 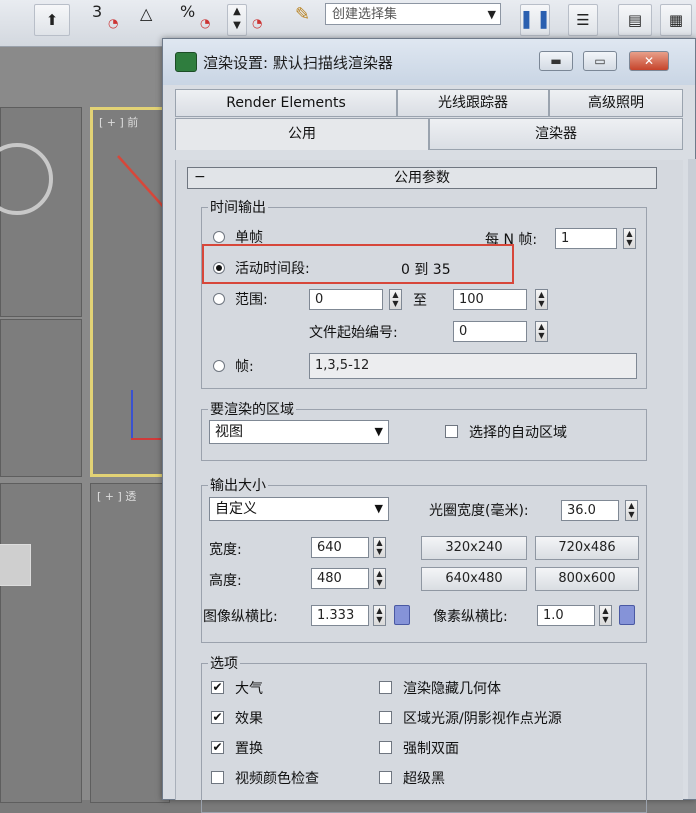 I want to click on render-hidden-label: 渲染隐藏几何体, so click(x=452, y=689).